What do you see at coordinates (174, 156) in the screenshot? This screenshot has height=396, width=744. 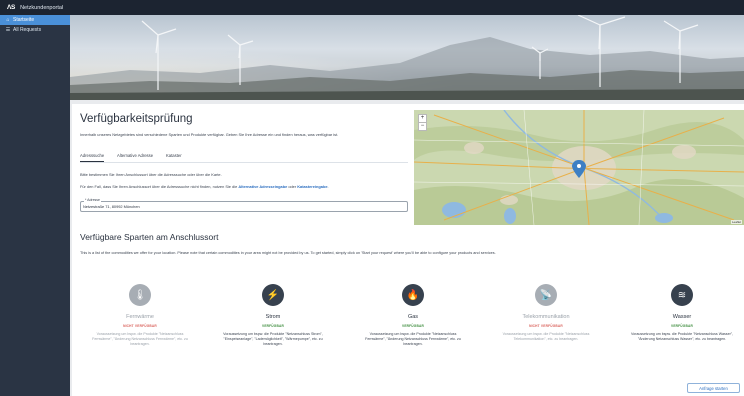 I see `tab-cadastre: Kataster` at bounding box center [174, 156].